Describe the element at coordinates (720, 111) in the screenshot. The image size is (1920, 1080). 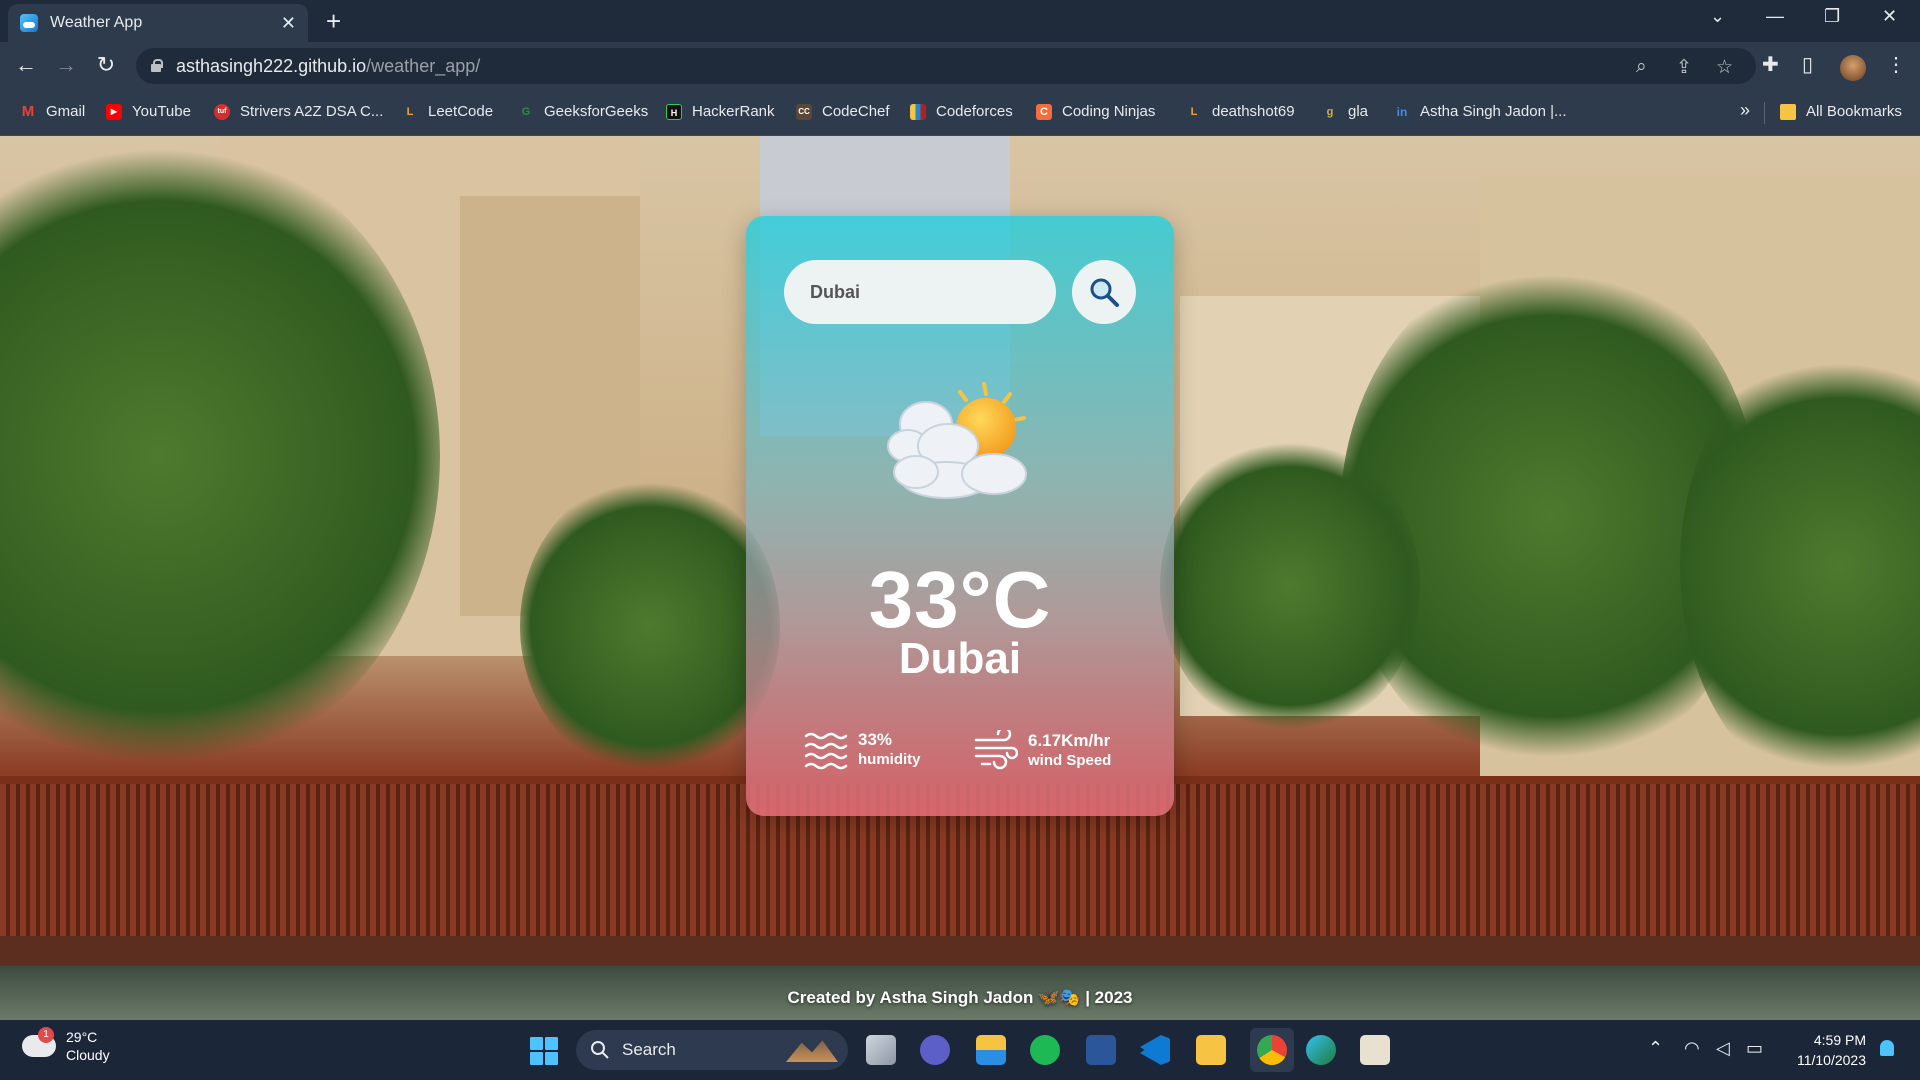
I see `bookmark-hackerrank: H HackerRank` at that location.